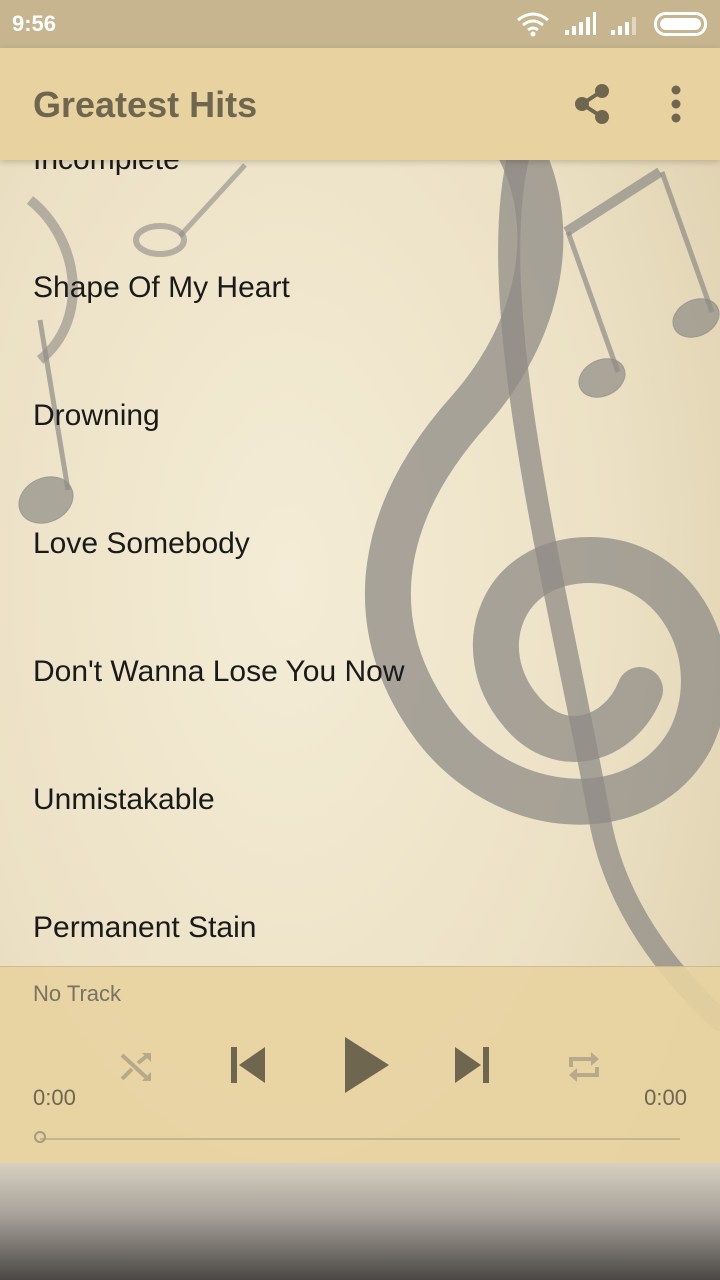 The width and height of the screenshot is (720, 1280). Describe the element at coordinates (360, 1139) in the screenshot. I see `seek-bar` at that location.